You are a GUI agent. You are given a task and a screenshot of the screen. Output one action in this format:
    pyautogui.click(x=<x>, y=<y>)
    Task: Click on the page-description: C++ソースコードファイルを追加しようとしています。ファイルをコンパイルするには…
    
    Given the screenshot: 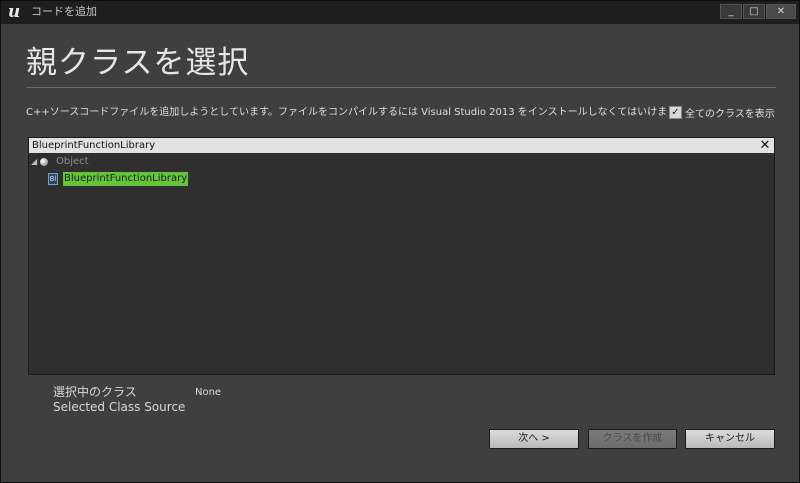 What is the action you would take?
    pyautogui.click(x=346, y=112)
    